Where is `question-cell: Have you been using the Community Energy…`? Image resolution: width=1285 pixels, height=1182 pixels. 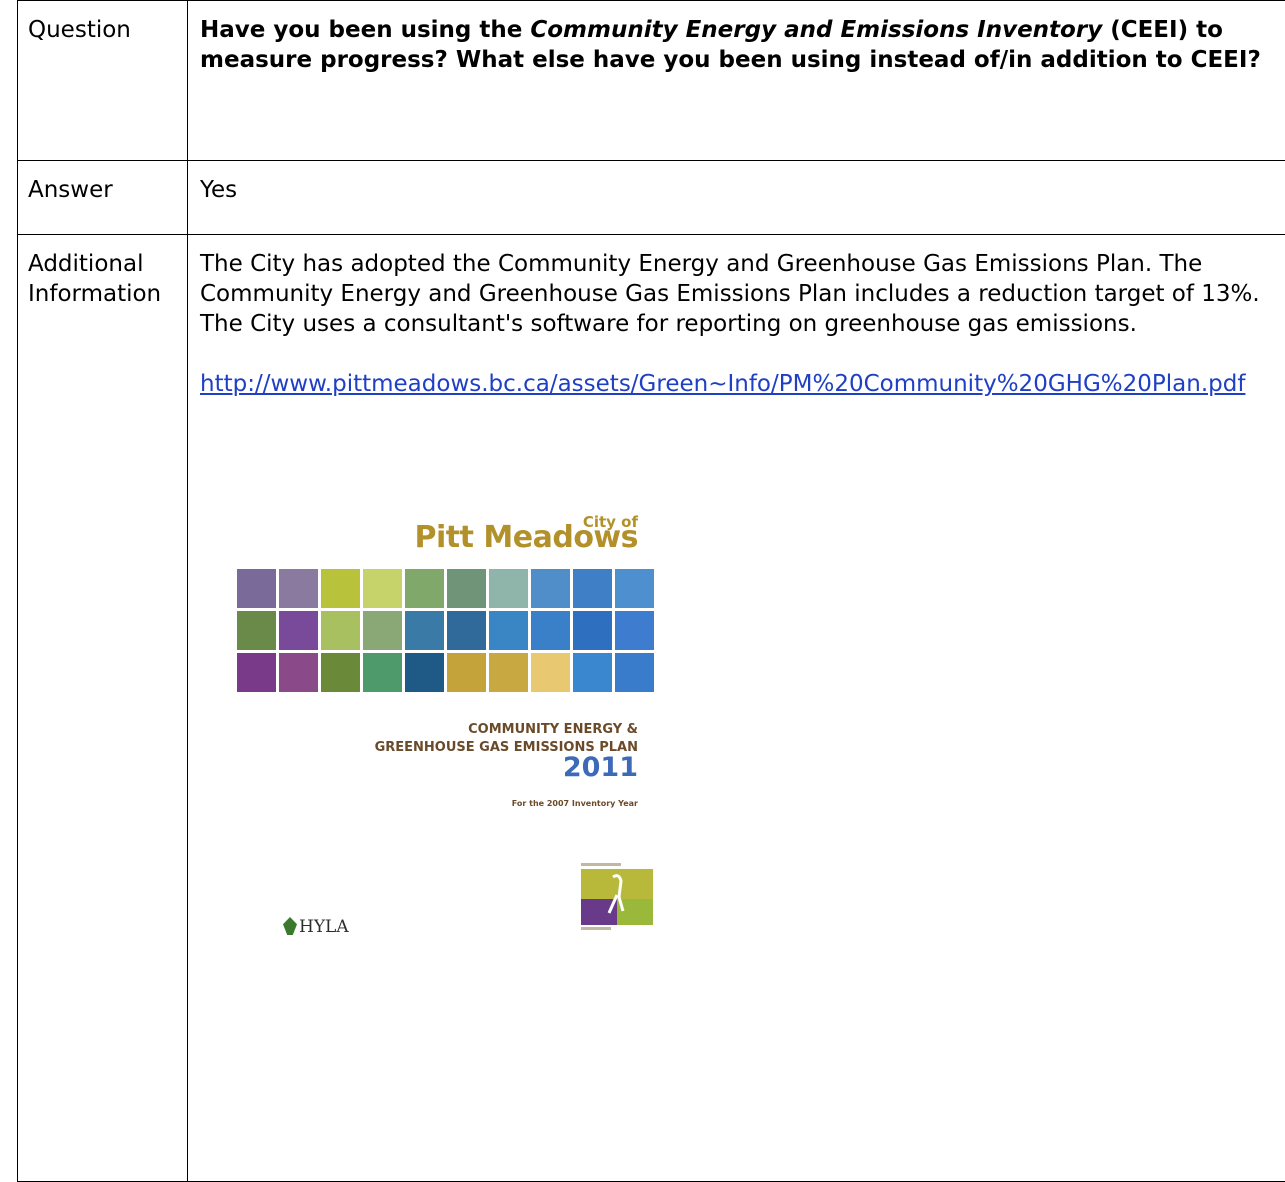
question-cell: Have you been using the Community Energy… is located at coordinates (736, 81).